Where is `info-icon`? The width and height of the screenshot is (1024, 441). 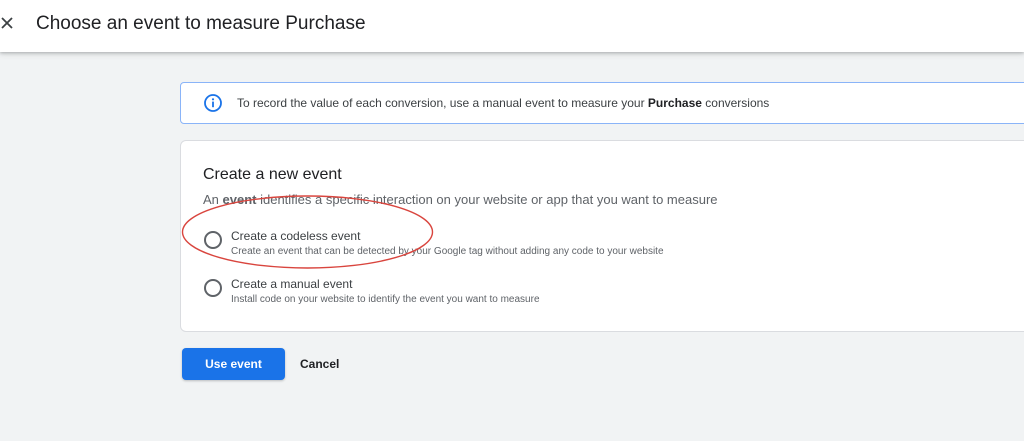
info-icon is located at coordinates (213, 103).